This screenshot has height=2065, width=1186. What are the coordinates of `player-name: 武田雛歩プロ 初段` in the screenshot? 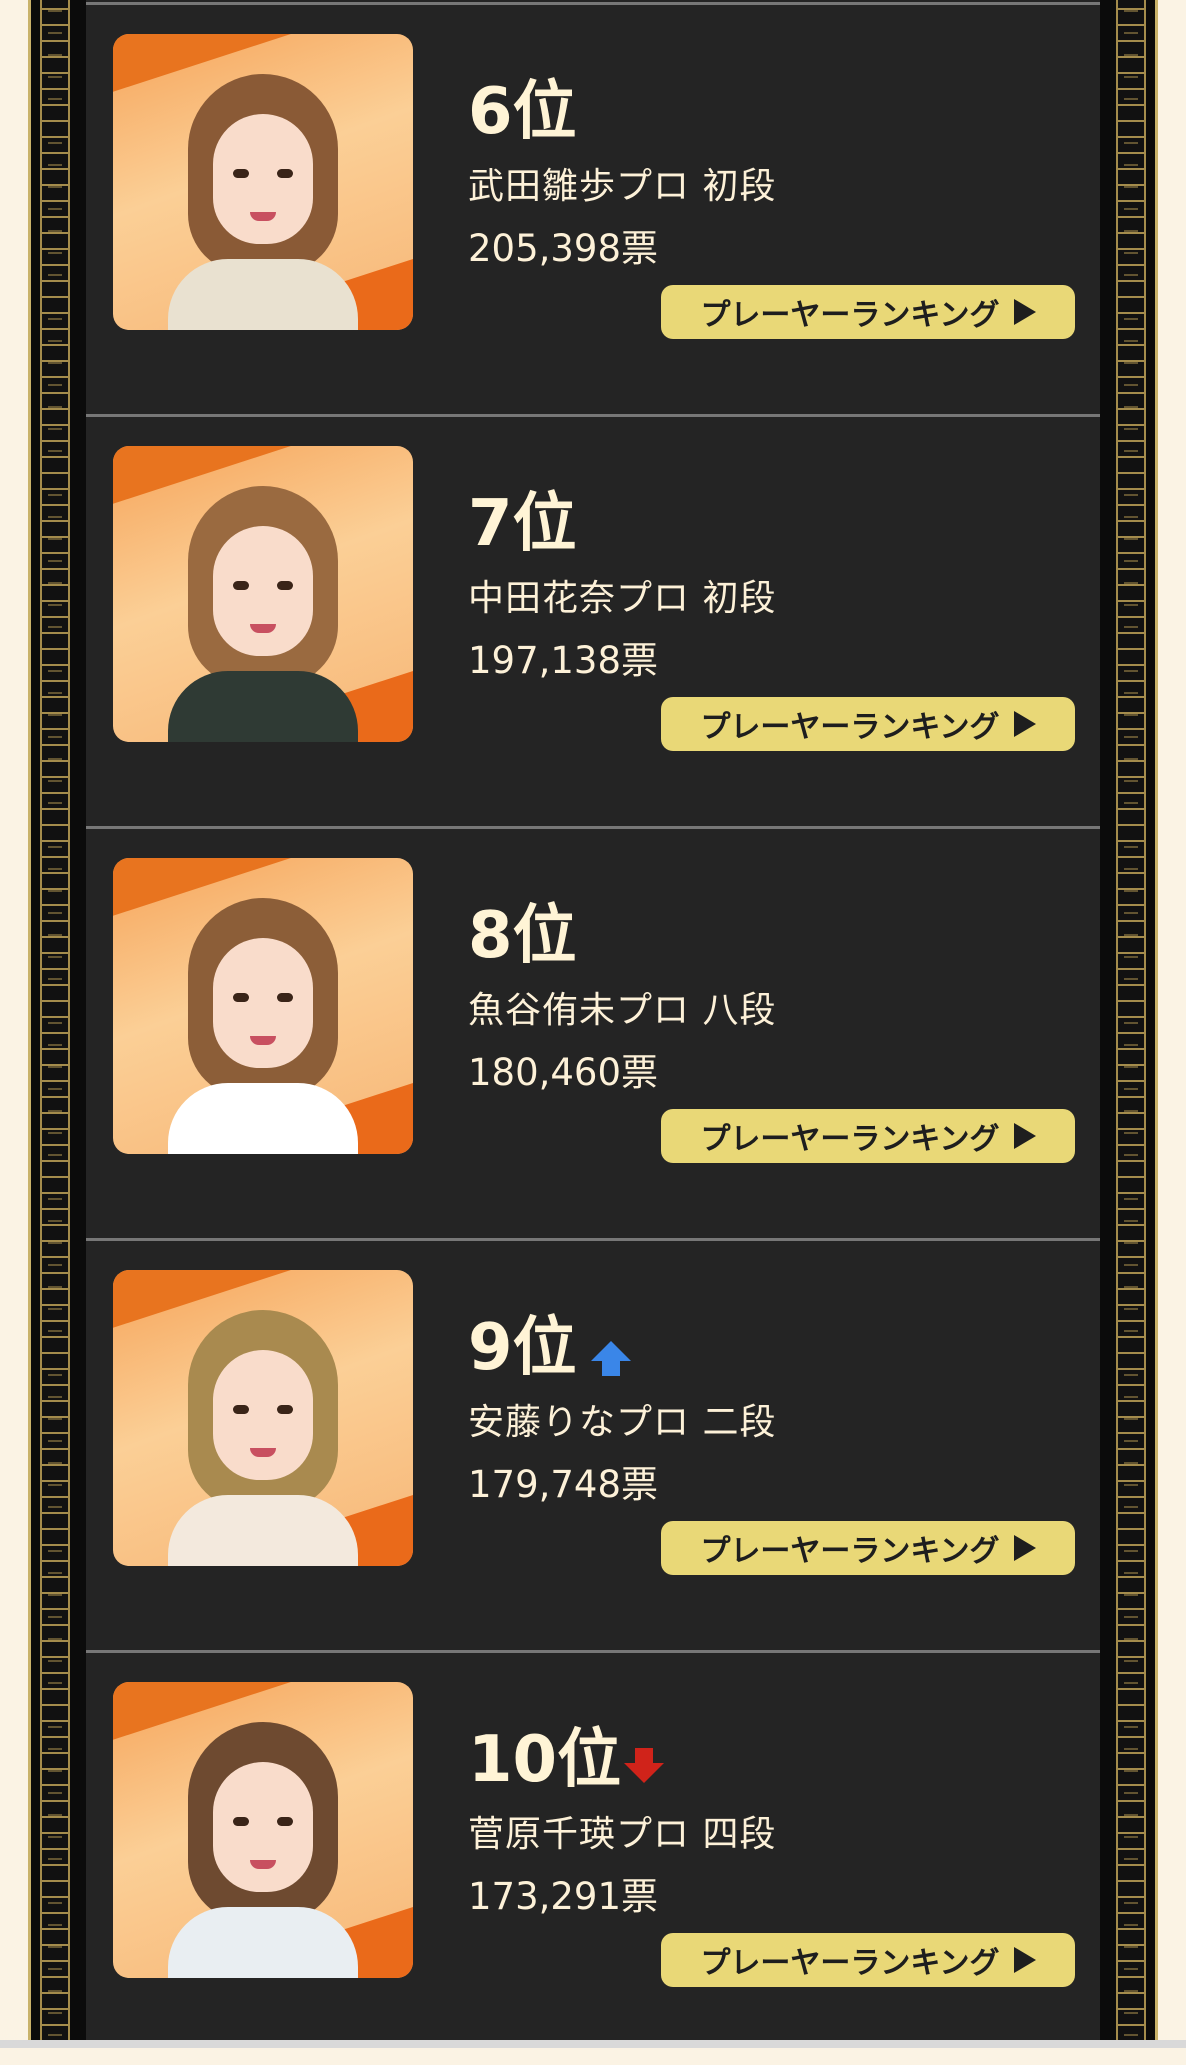 It's located at (622, 186).